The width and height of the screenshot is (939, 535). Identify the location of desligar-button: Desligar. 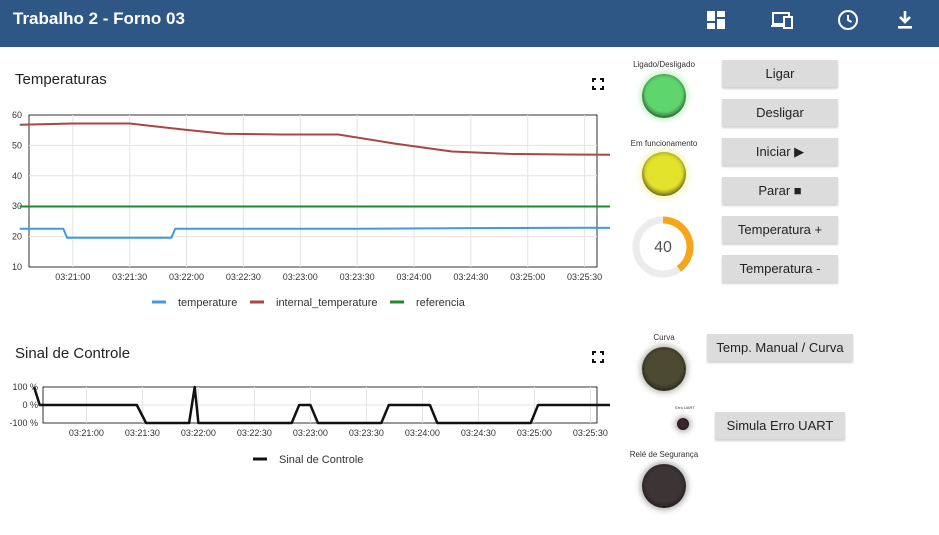
(780, 112).